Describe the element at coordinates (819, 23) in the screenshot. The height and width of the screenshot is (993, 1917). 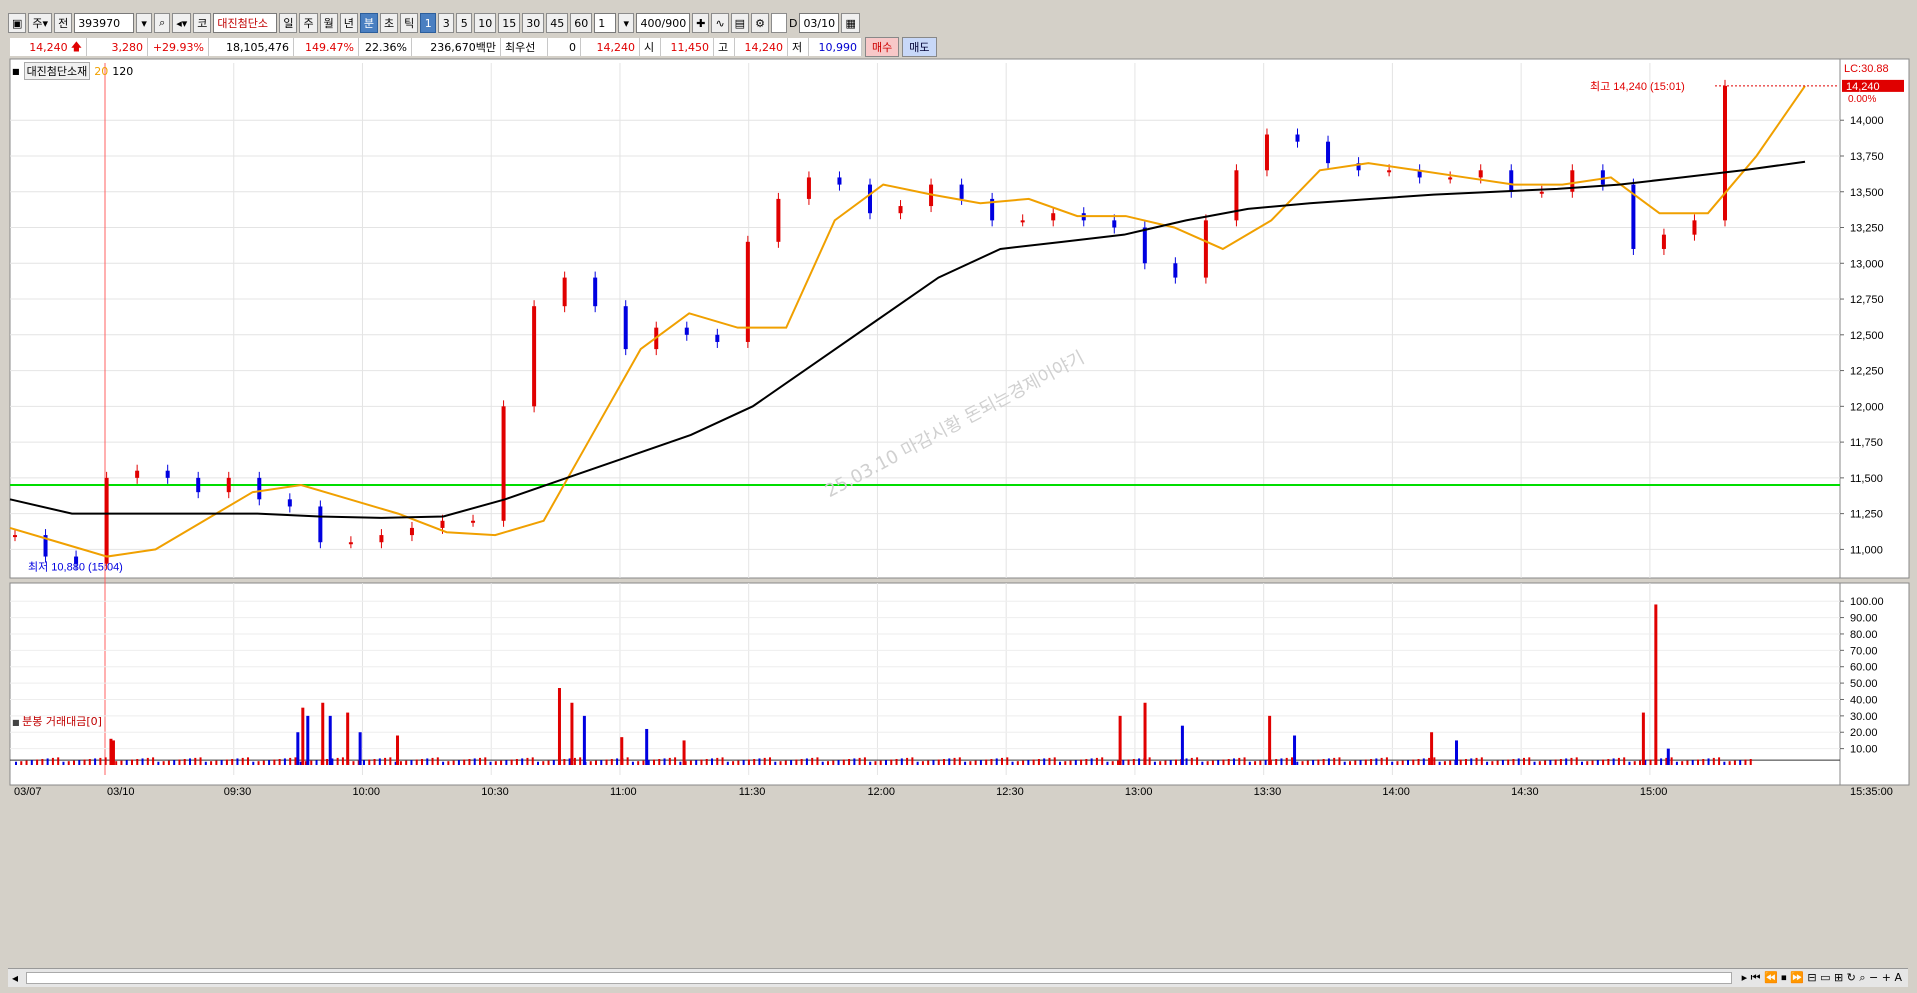
I see `date-input: 03/10` at that location.